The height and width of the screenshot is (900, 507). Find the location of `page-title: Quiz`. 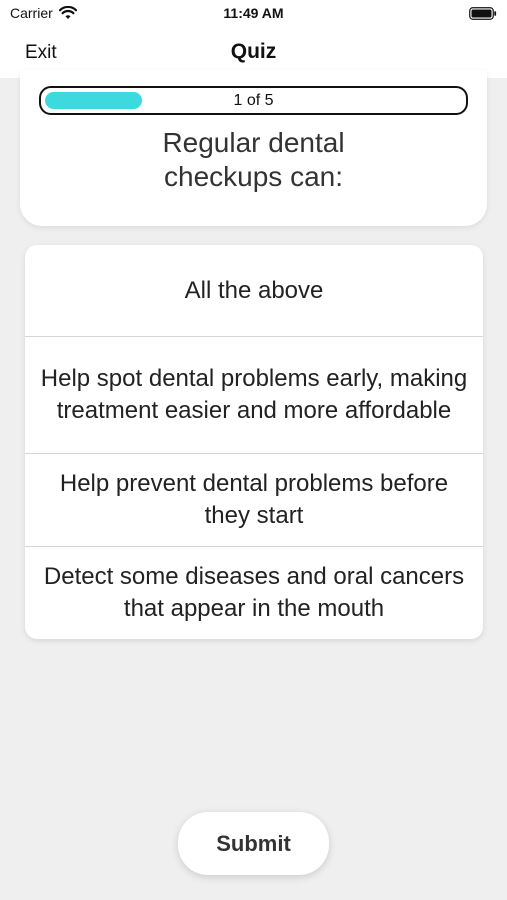

page-title: Quiz is located at coordinates (253, 51).